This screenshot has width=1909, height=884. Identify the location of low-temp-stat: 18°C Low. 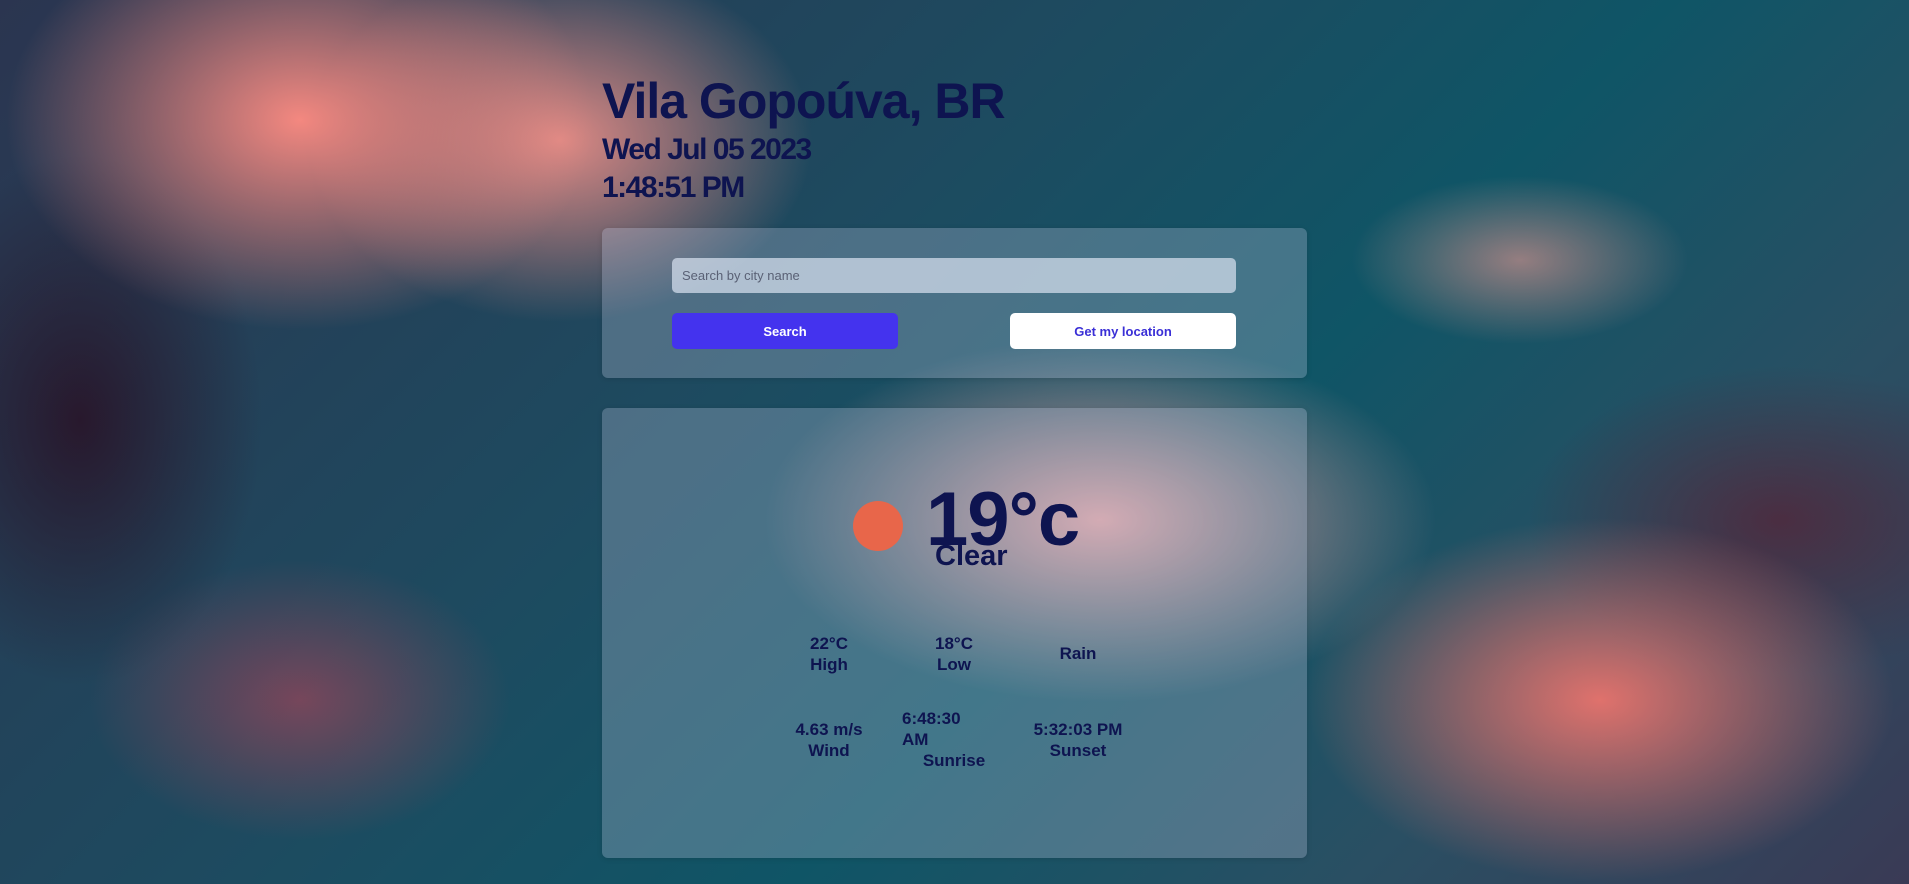
(954, 654).